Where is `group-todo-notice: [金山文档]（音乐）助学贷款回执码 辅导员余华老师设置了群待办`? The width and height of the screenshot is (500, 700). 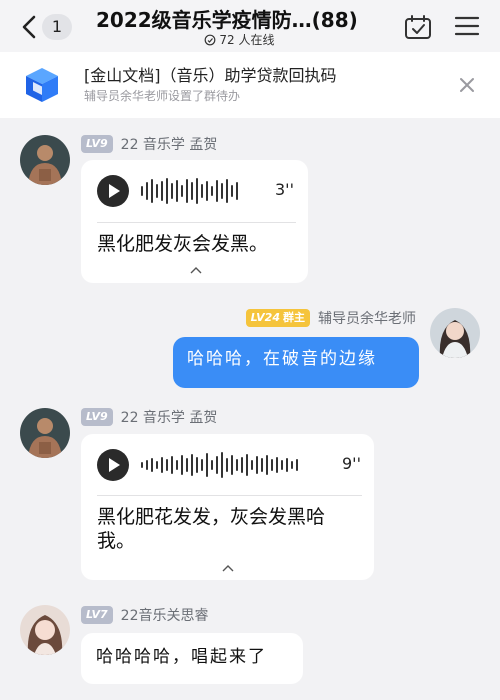
group-todo-notice: [金山文档]（音乐）助学贷款回执码 辅导员余华老师设置了群待办 is located at coordinates (250, 85).